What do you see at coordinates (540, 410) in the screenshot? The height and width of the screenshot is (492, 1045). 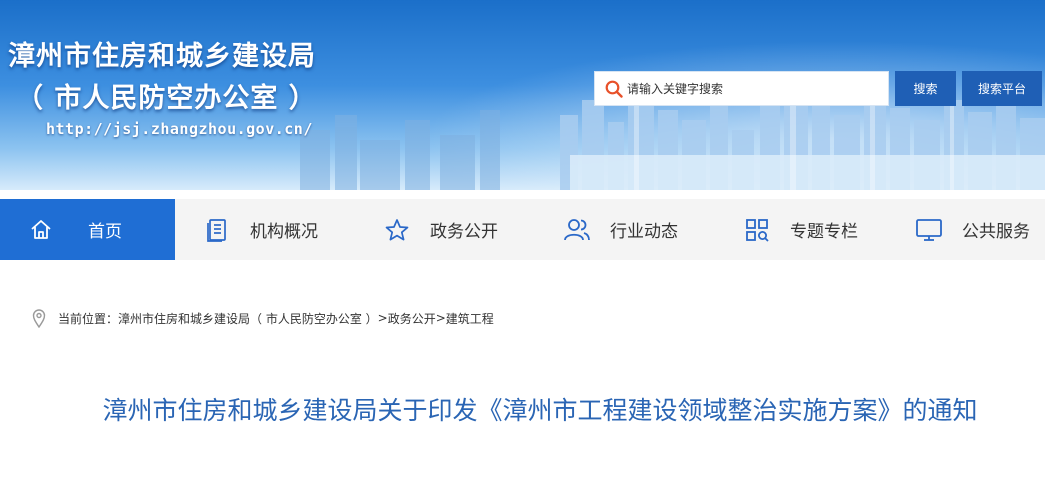 I see `article-title: 漳州市住房和城乡建设局关于印发《漳州市工程建设领域整治实施方案》的通知` at bounding box center [540, 410].